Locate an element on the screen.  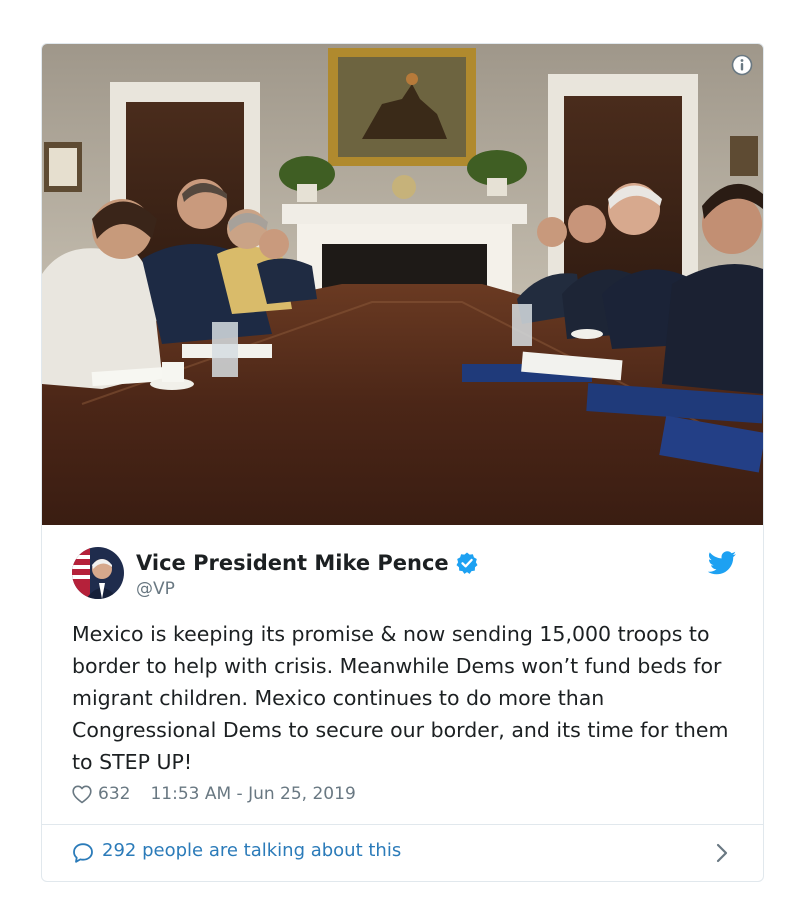
twitter-bird-icon is located at coordinates (722, 564).